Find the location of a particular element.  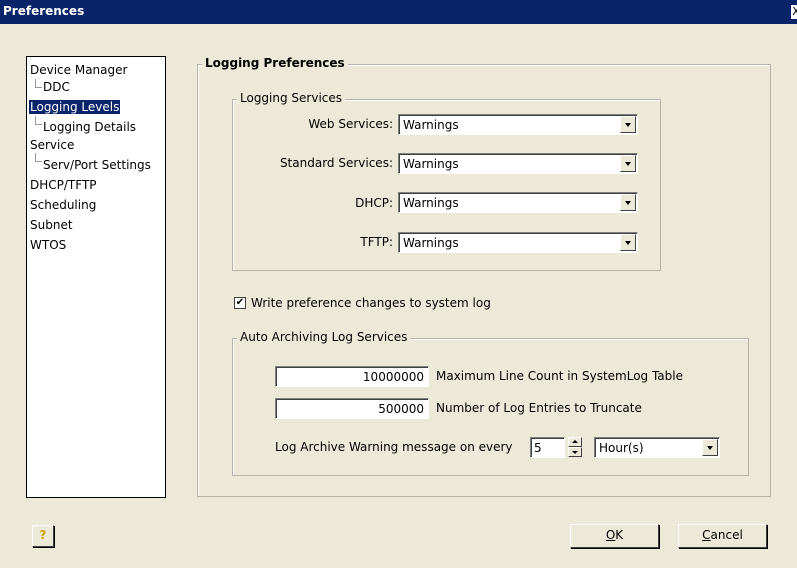

ok-button: OK is located at coordinates (614, 536).